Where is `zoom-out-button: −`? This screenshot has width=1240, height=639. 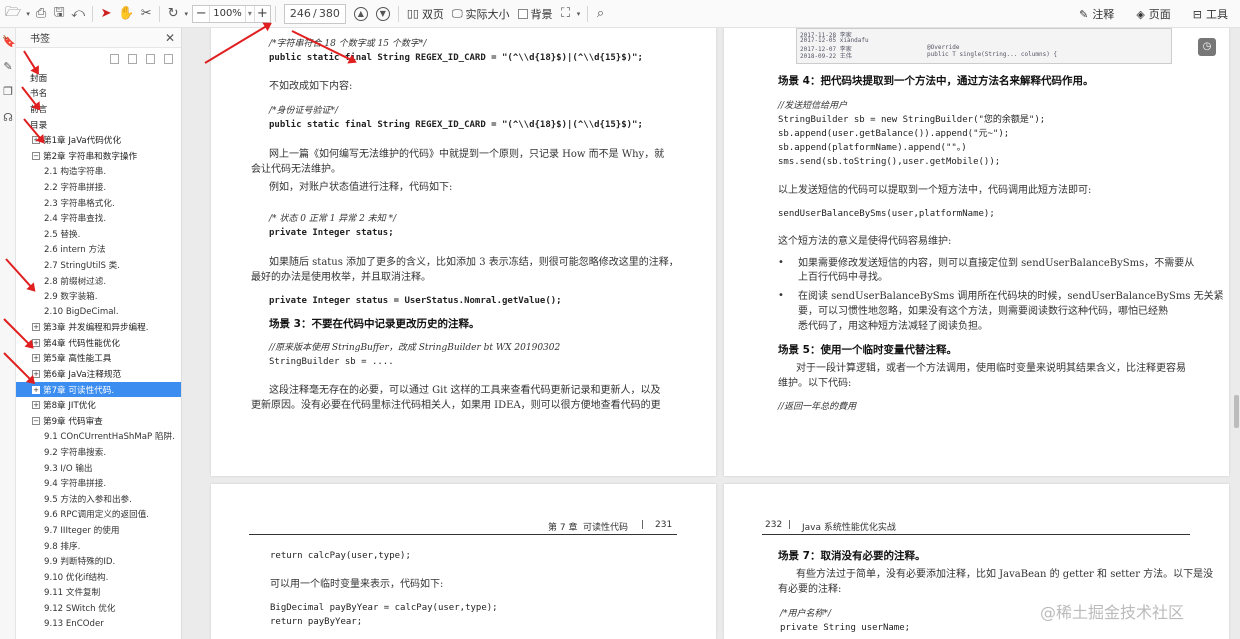 zoom-out-button: − is located at coordinates (201, 14).